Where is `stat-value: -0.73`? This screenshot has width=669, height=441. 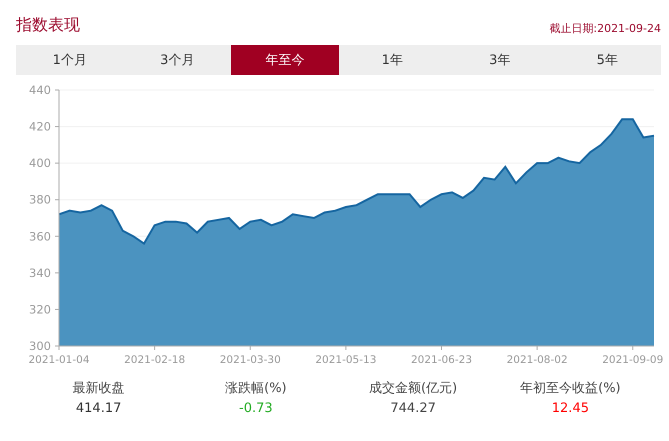
stat-value: -0.73 is located at coordinates (256, 408).